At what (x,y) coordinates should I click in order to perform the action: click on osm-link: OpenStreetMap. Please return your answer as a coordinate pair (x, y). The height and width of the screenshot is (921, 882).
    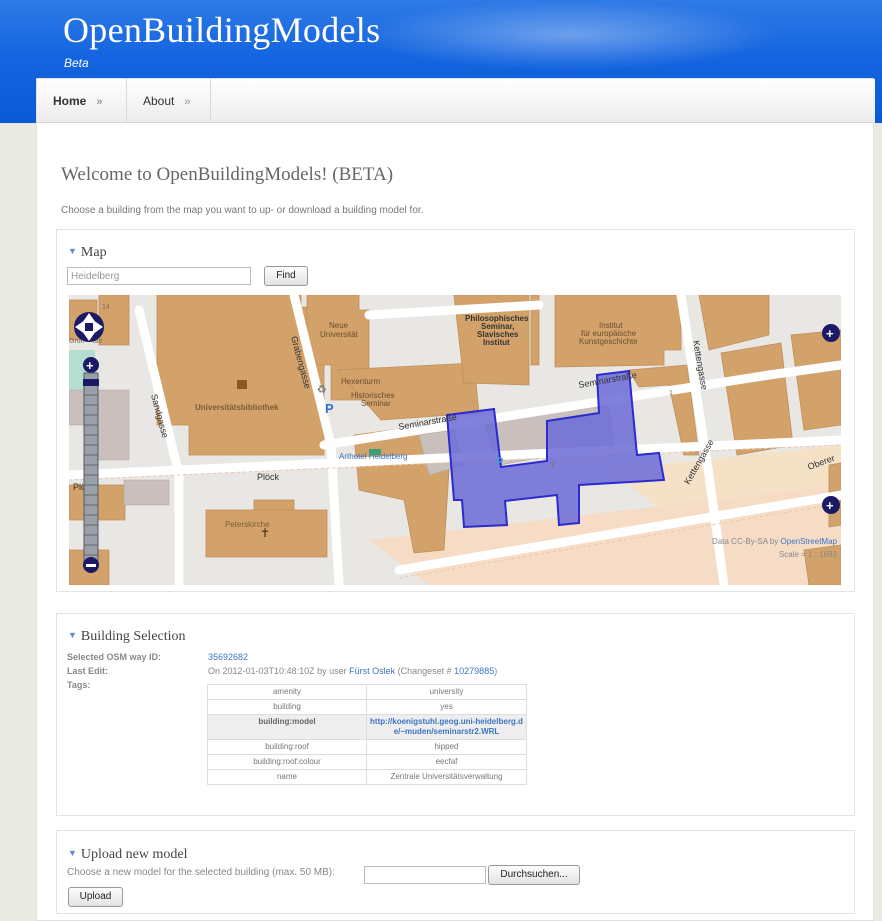
    Looking at the image, I should click on (809, 541).